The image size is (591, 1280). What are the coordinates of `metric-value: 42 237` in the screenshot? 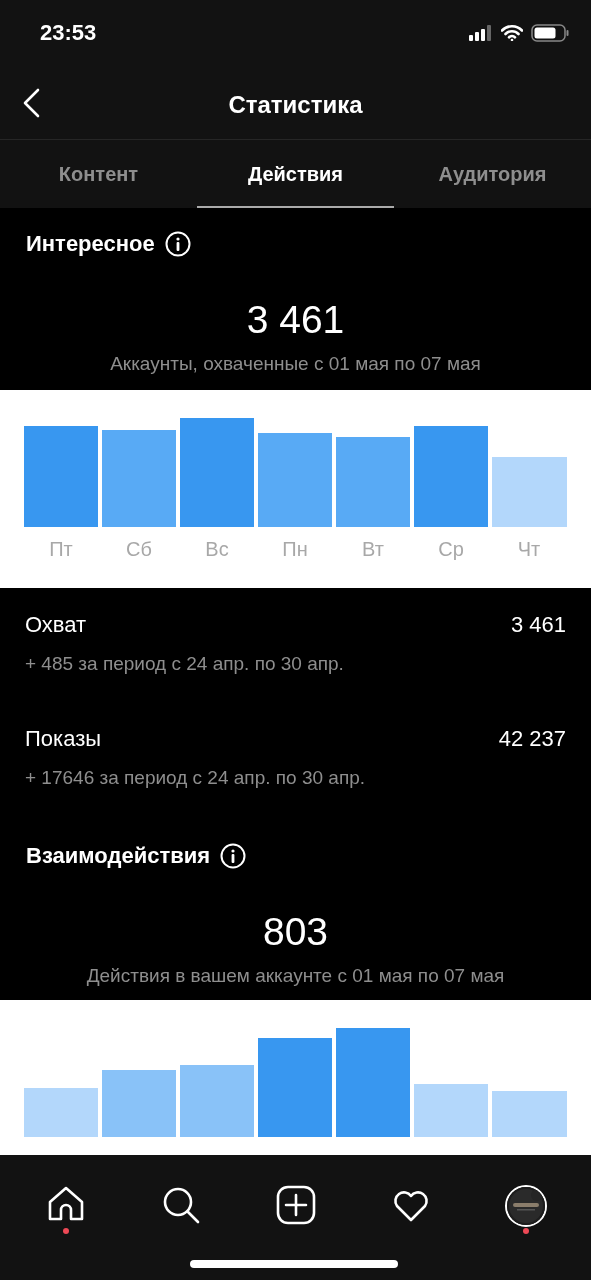 It's located at (532, 739).